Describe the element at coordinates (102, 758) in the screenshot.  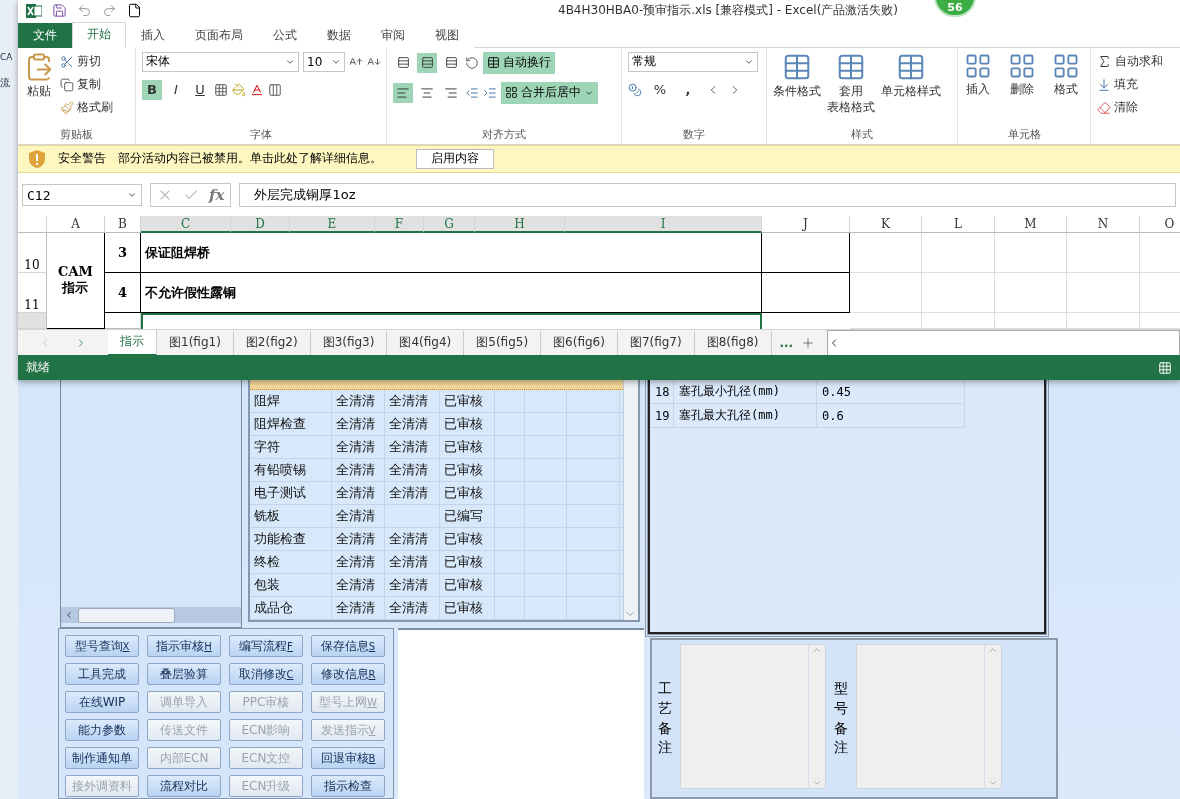
I see `action-button: 制作通知单` at that location.